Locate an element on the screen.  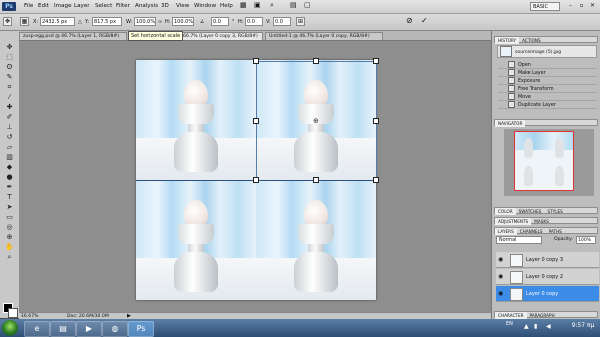
v-skew-field: 0.0 is located at coordinates (282, 21).